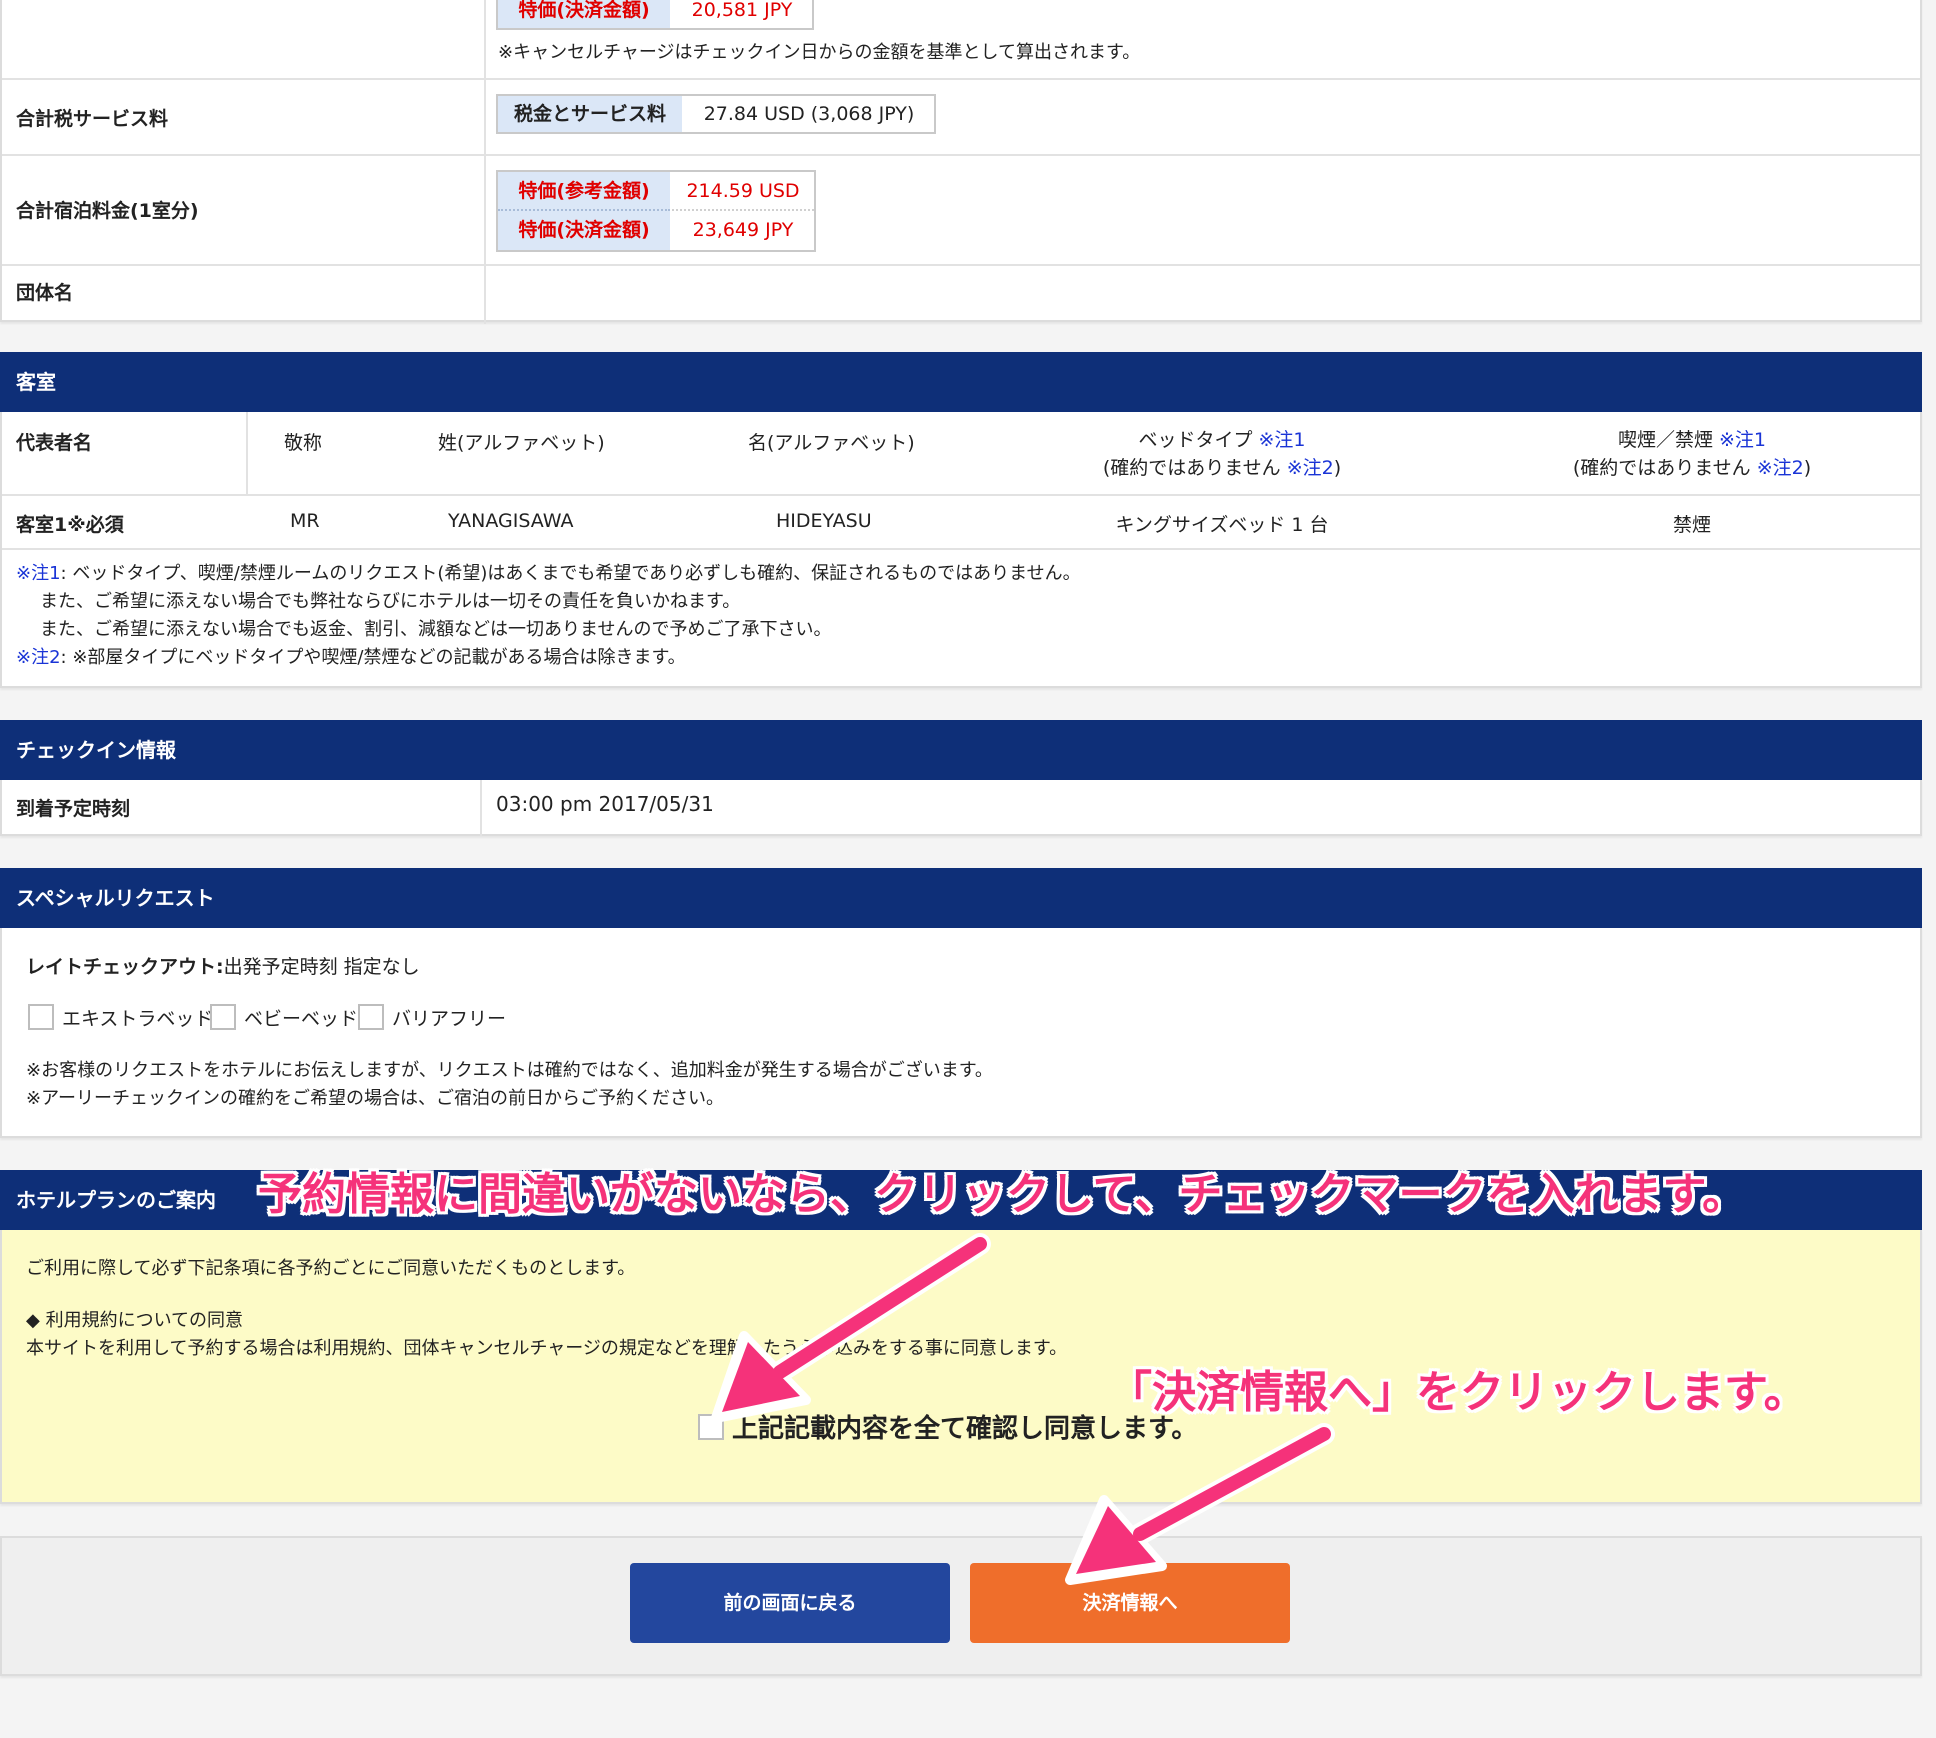  Describe the element at coordinates (743, 191) in the screenshot. I see `ref-price-value: 214.59 USD` at that location.